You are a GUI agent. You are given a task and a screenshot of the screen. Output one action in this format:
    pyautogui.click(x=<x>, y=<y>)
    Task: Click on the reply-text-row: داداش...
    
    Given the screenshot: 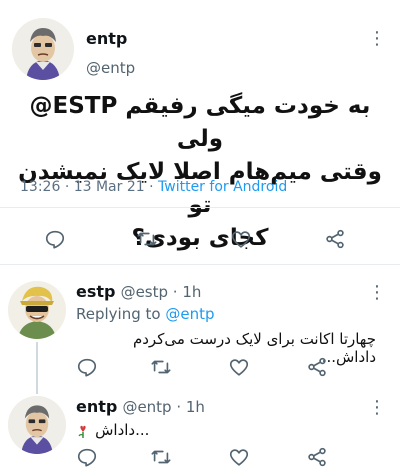 What is the action you would take?
    pyautogui.click(x=112, y=429)
    